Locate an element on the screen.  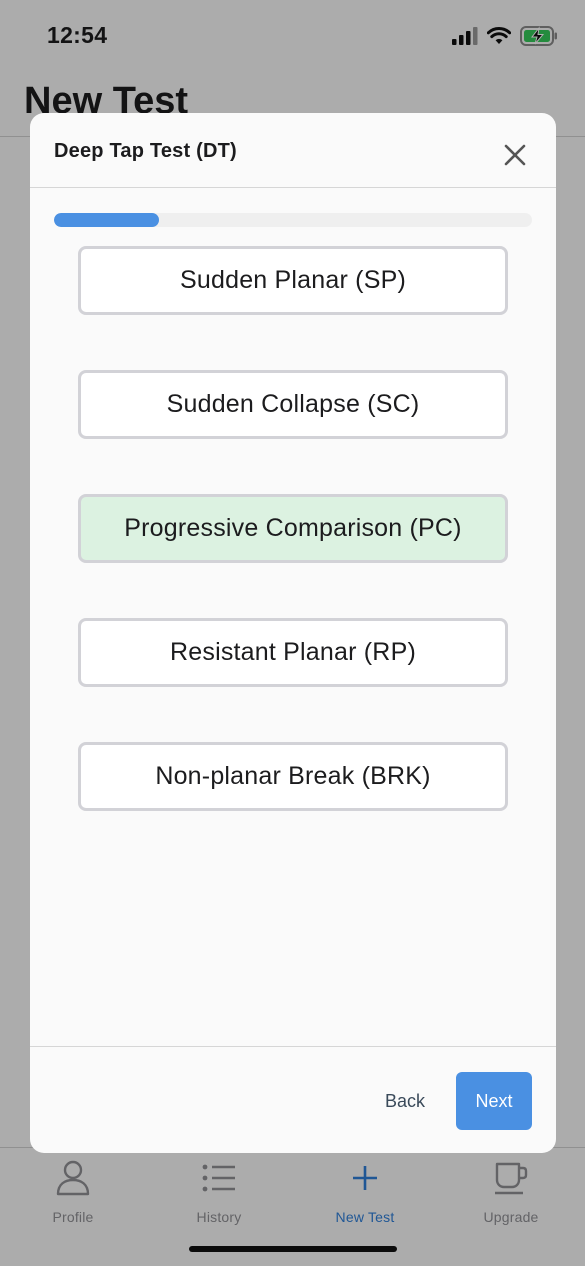
progress-bar is located at coordinates (293, 220).